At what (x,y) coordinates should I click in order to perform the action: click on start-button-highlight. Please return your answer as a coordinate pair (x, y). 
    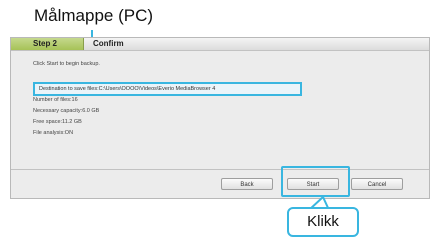
    Looking at the image, I should click on (315, 181).